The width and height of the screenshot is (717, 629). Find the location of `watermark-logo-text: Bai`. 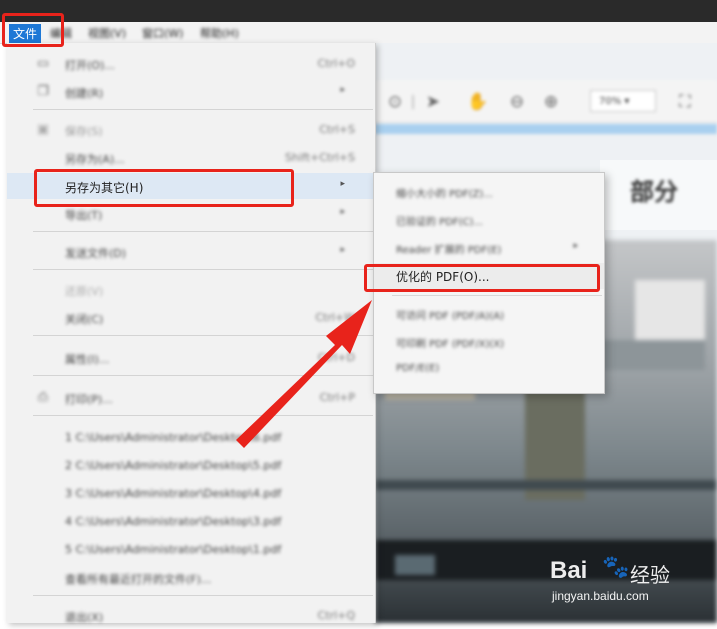

watermark-logo-text: Bai is located at coordinates (569, 570).